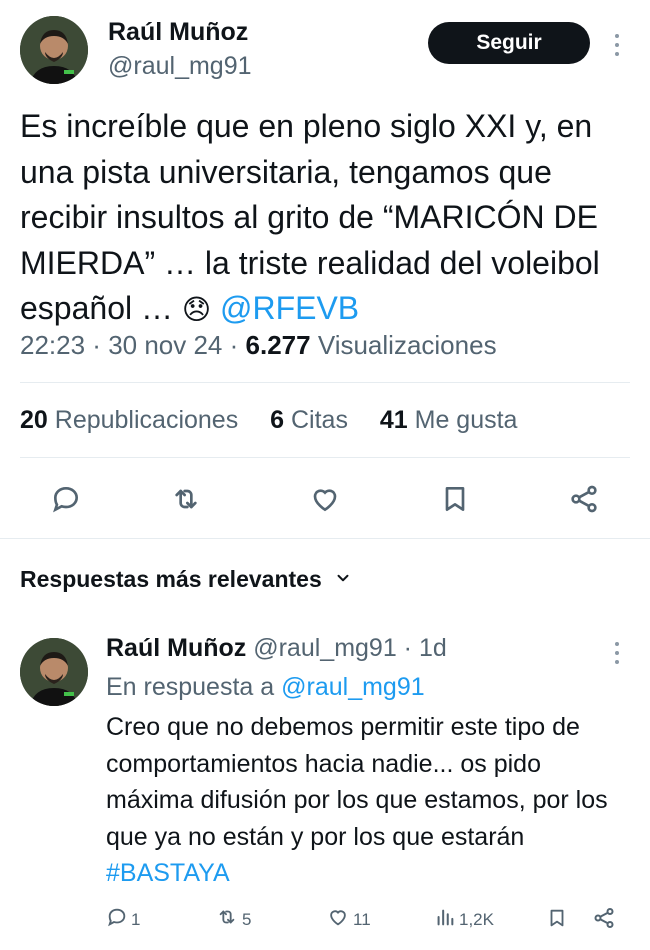 The image size is (650, 950). I want to click on reply-views-button: 1,2K, so click(464, 919).